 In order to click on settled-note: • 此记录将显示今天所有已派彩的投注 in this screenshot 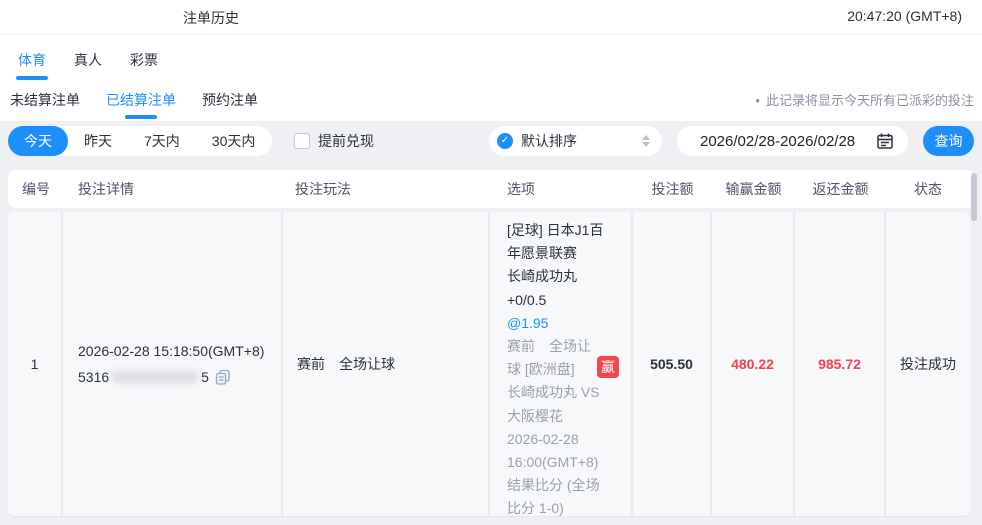, I will do `click(864, 99)`.